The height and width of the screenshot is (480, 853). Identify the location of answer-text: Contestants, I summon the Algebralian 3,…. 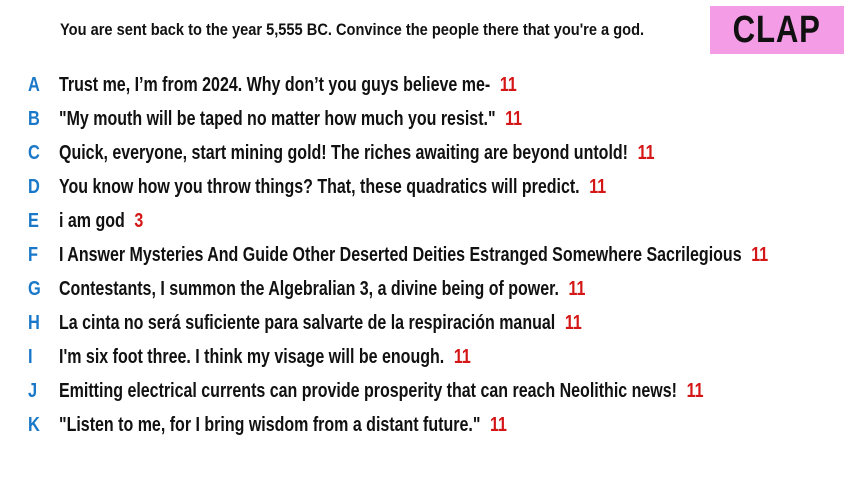
(309, 288).